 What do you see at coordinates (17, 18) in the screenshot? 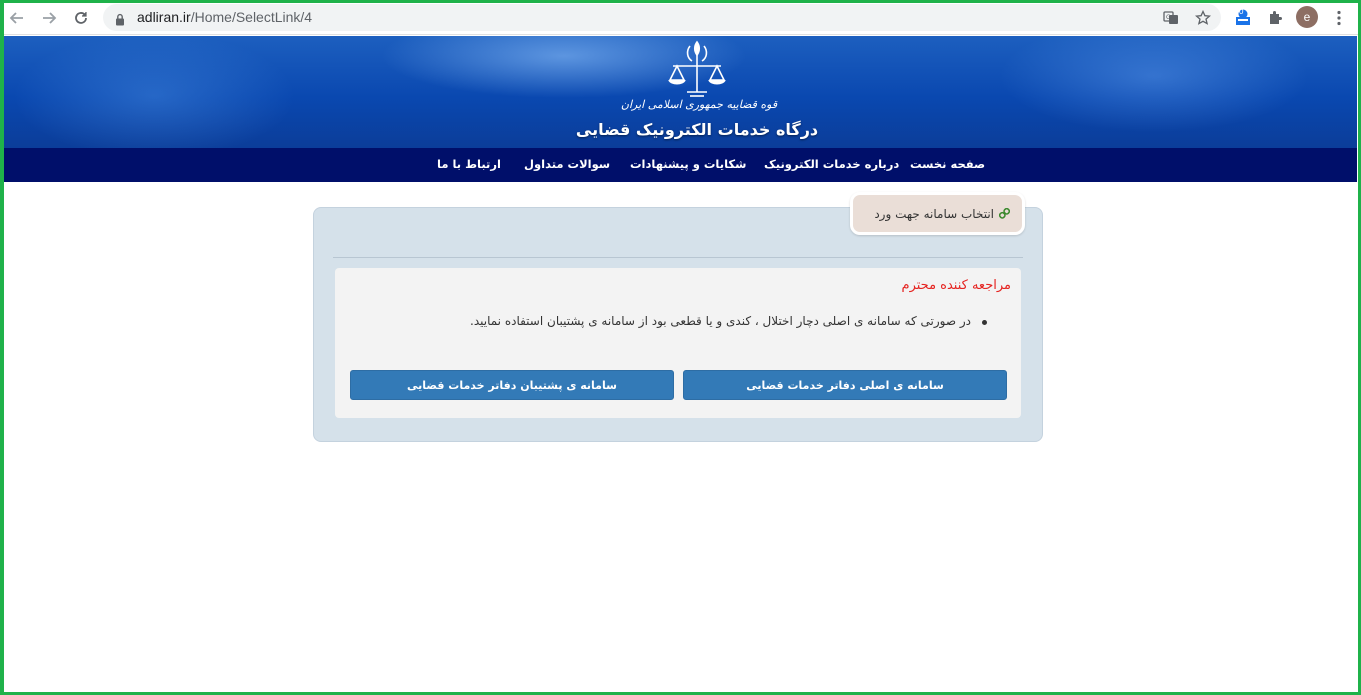
I see `back-icon` at bounding box center [17, 18].